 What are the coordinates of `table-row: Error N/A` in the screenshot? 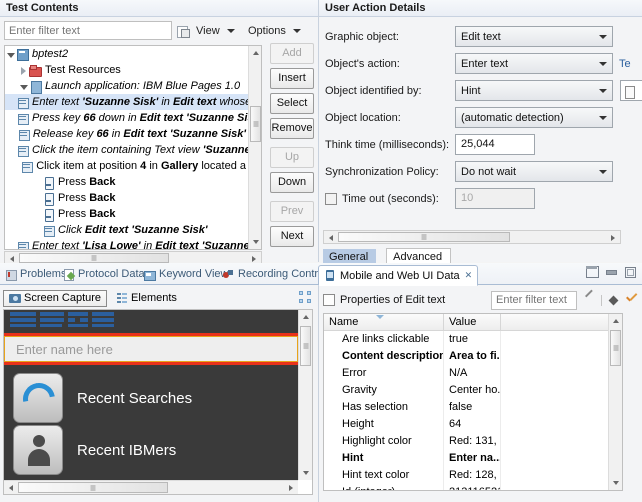 It's located at (473, 373).